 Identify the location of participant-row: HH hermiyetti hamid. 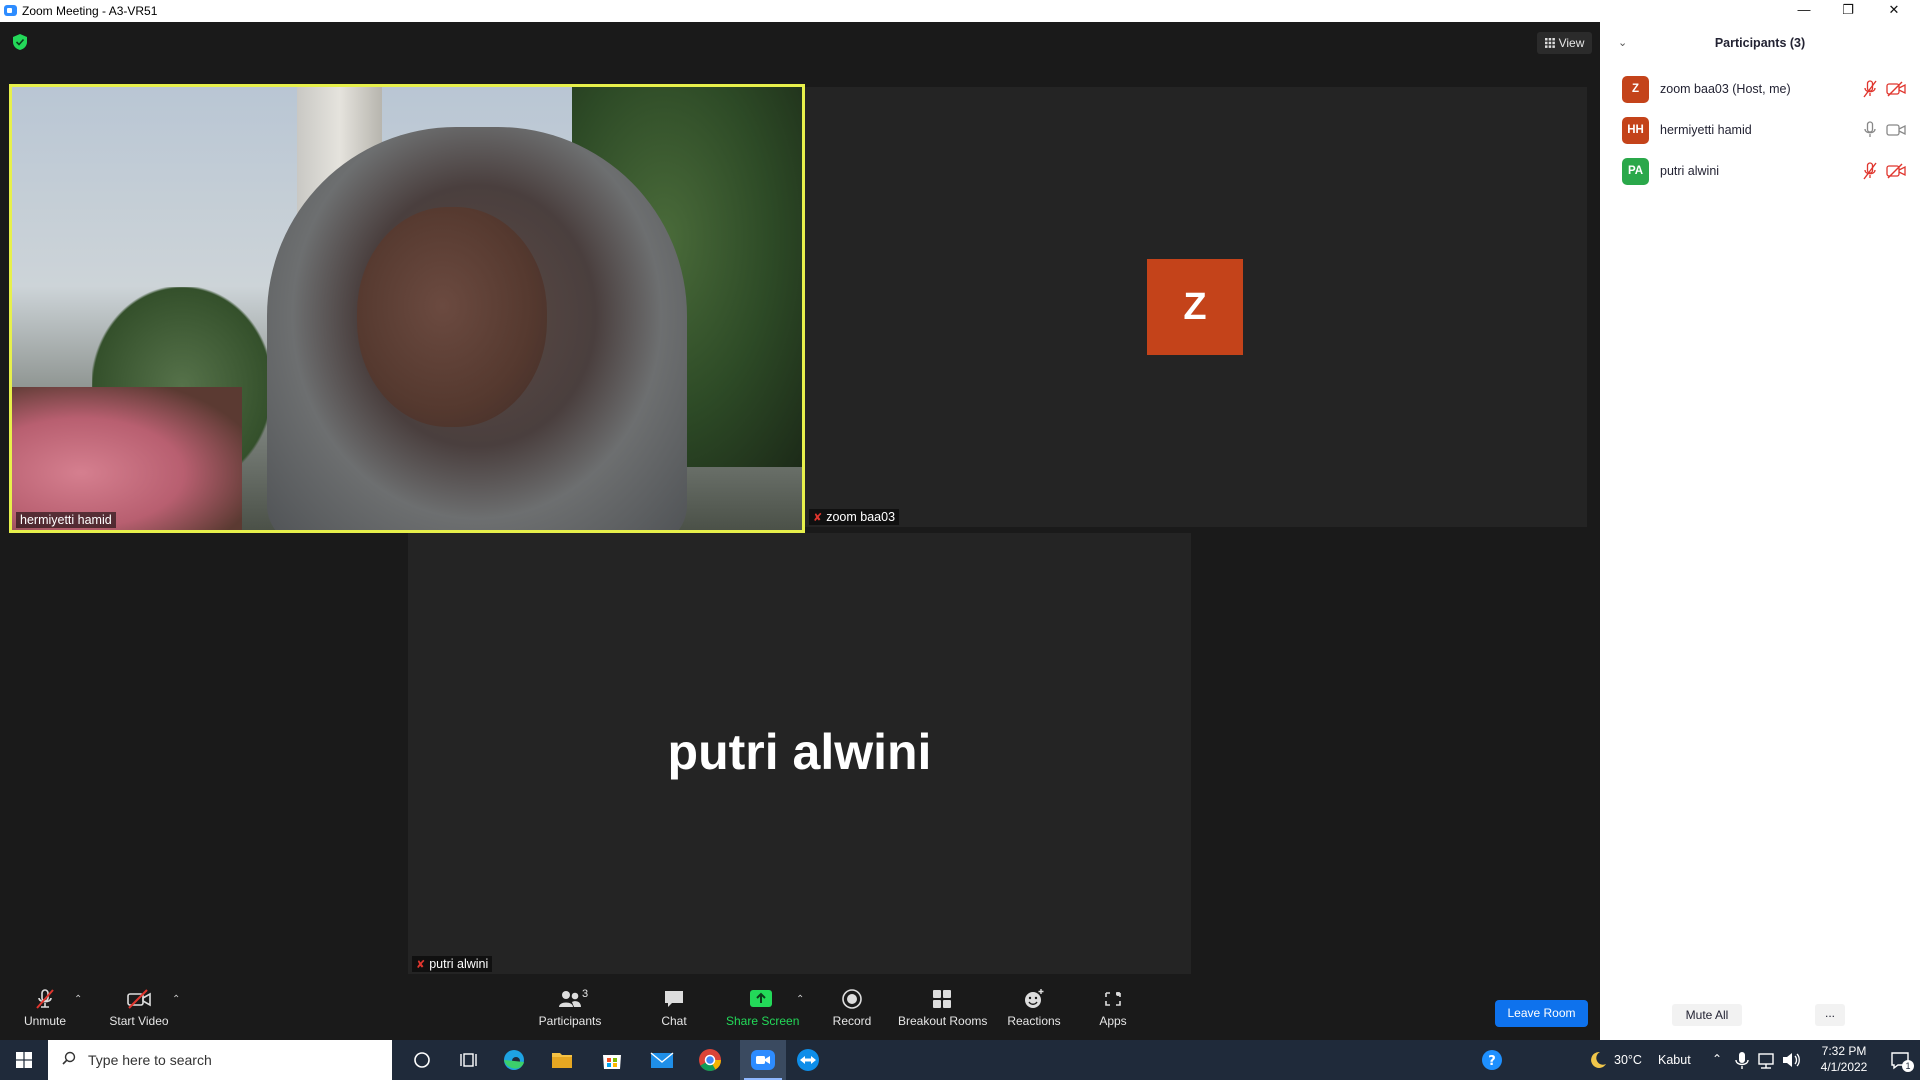
(1767, 130).